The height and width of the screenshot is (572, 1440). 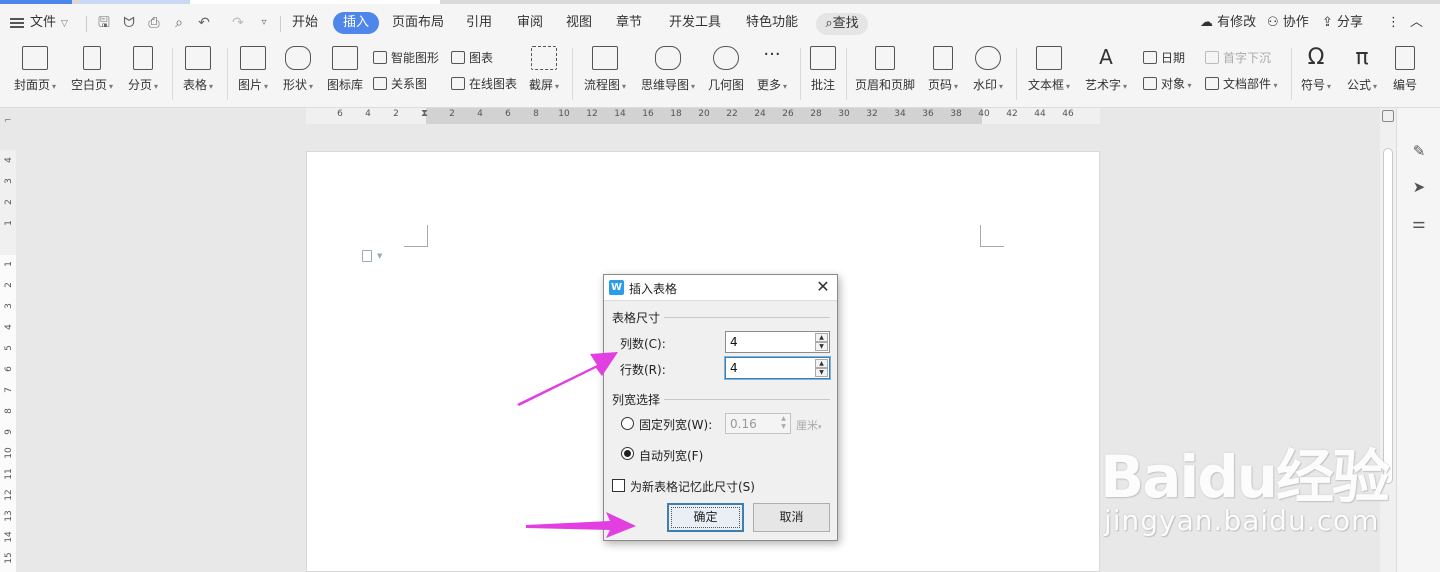 I want to click on watermark-url: jingyan.baidu.com, so click(x=1242, y=520).